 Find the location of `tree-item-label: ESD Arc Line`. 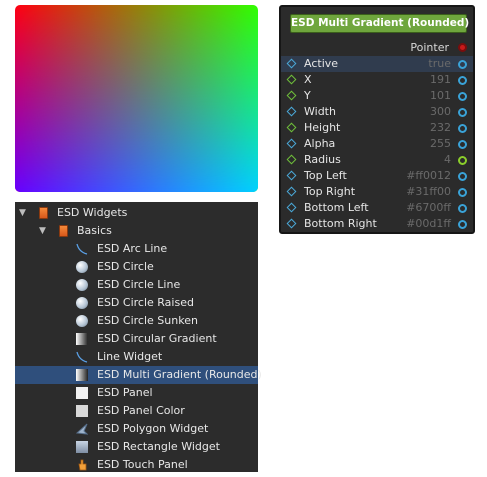

tree-item-label: ESD Arc Line is located at coordinates (132, 248).